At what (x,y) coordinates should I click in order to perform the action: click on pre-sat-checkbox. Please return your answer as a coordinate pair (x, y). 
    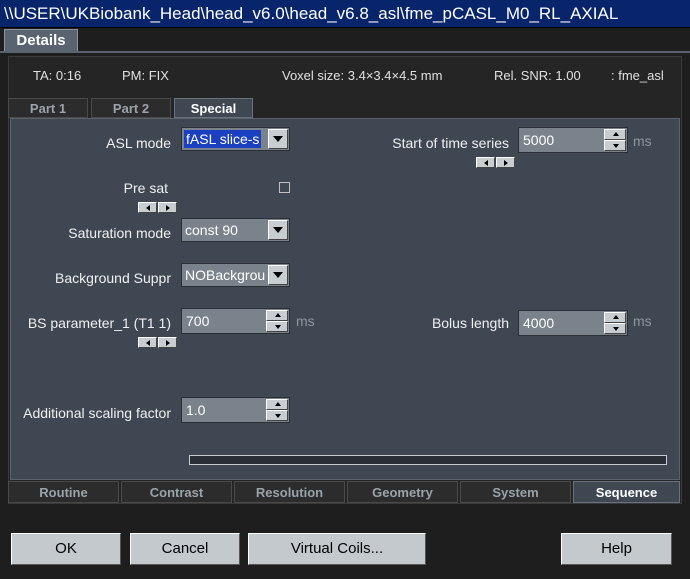
    Looking at the image, I should click on (284, 187).